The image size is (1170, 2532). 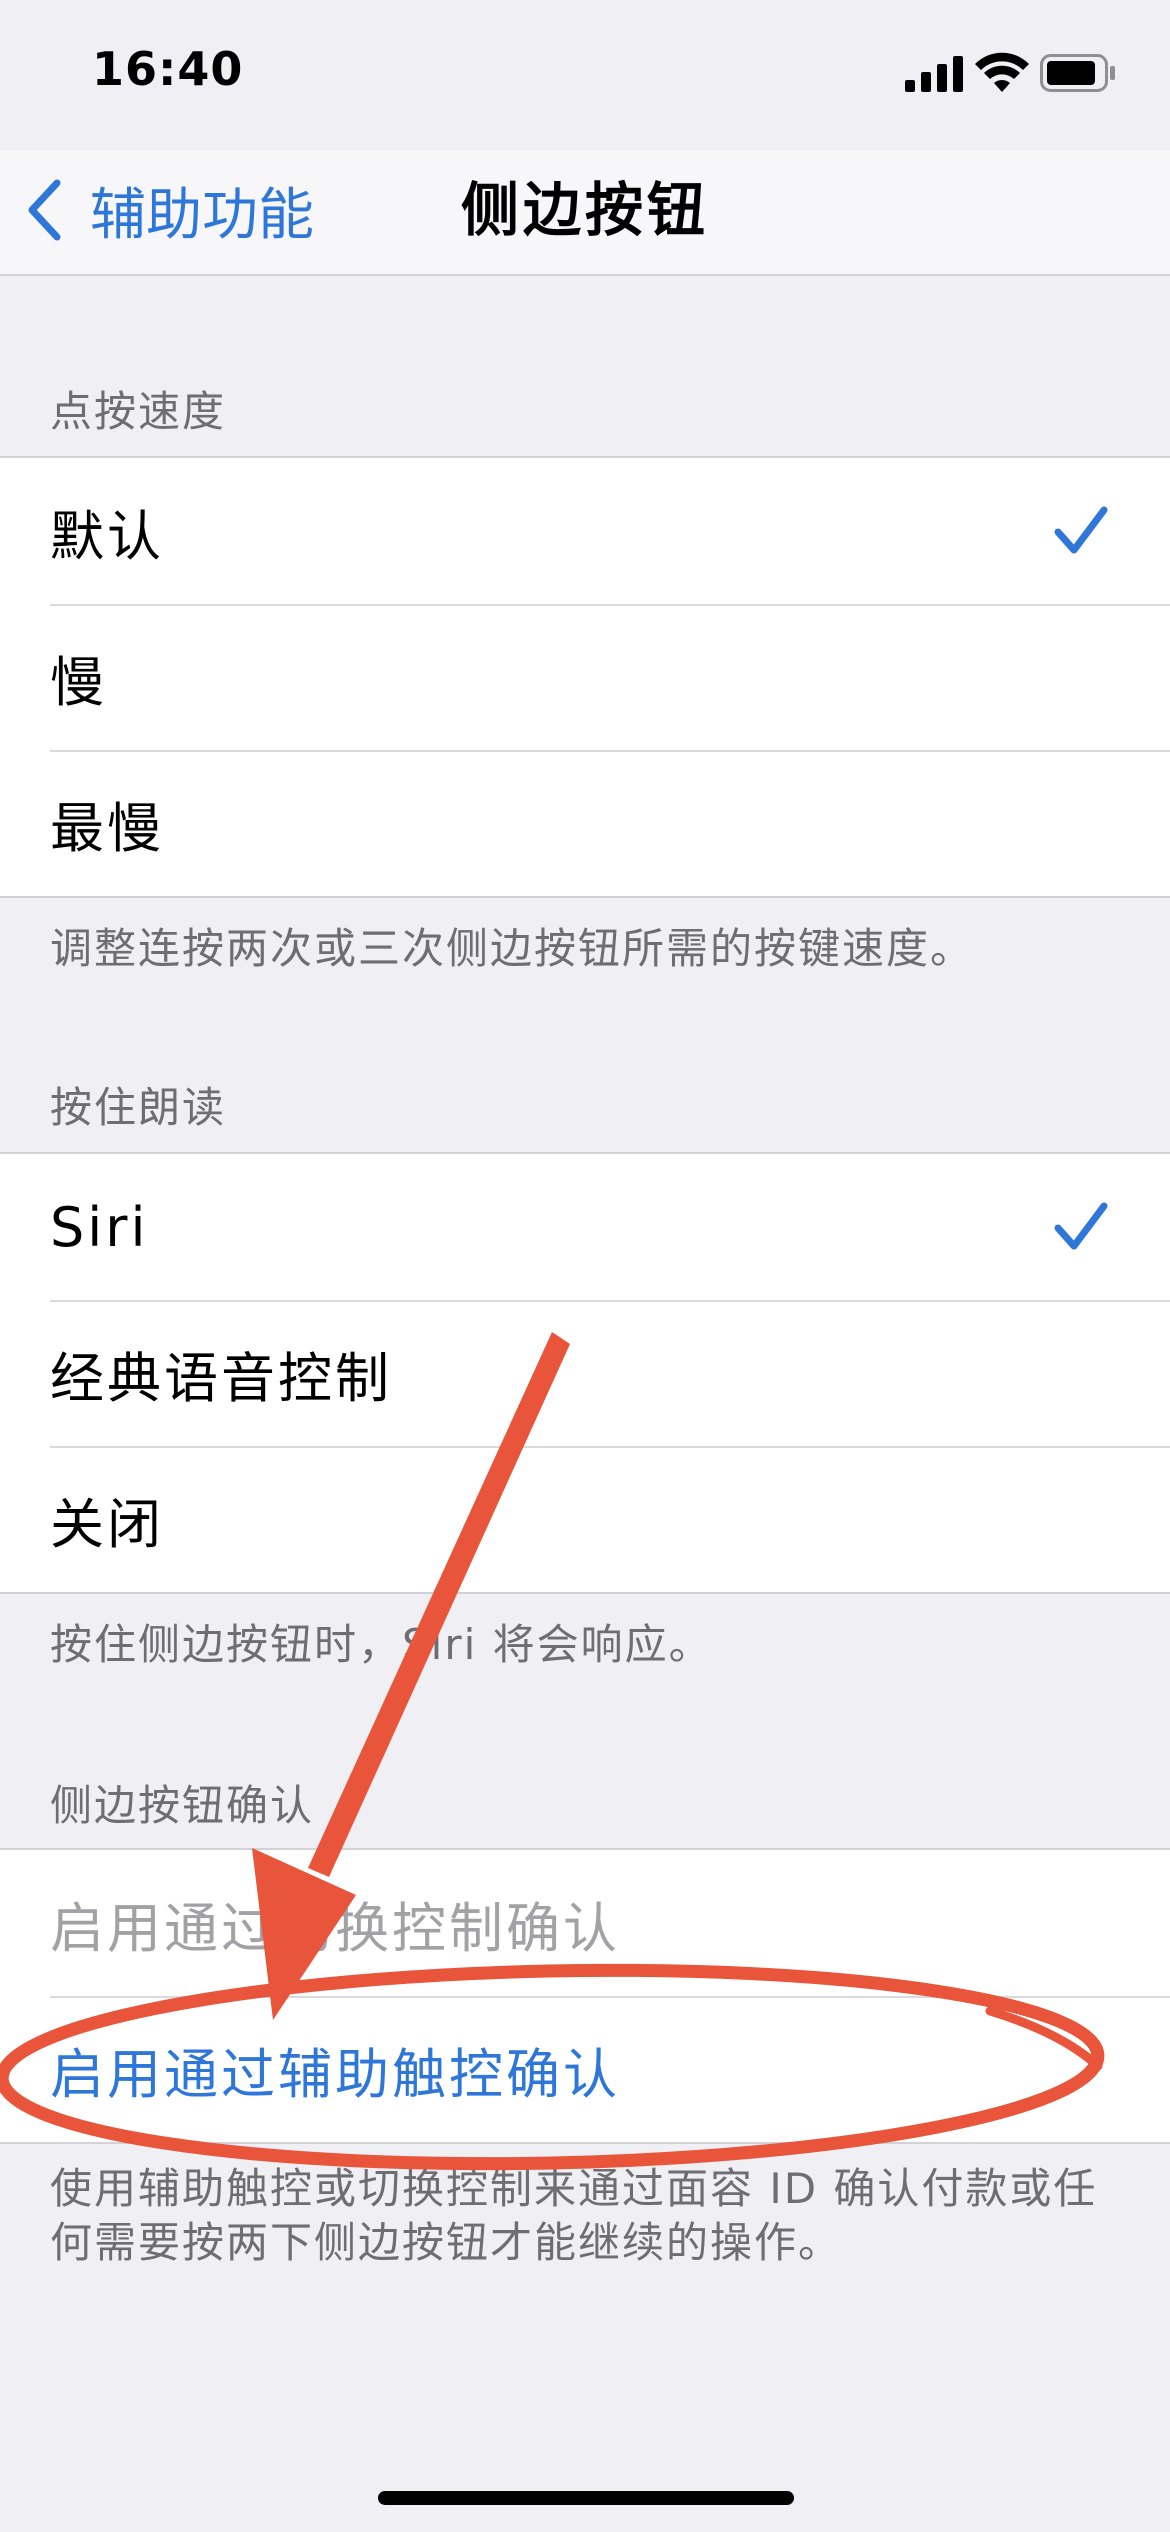 What do you see at coordinates (168, 69) in the screenshot?
I see `status-time: 16:40` at bounding box center [168, 69].